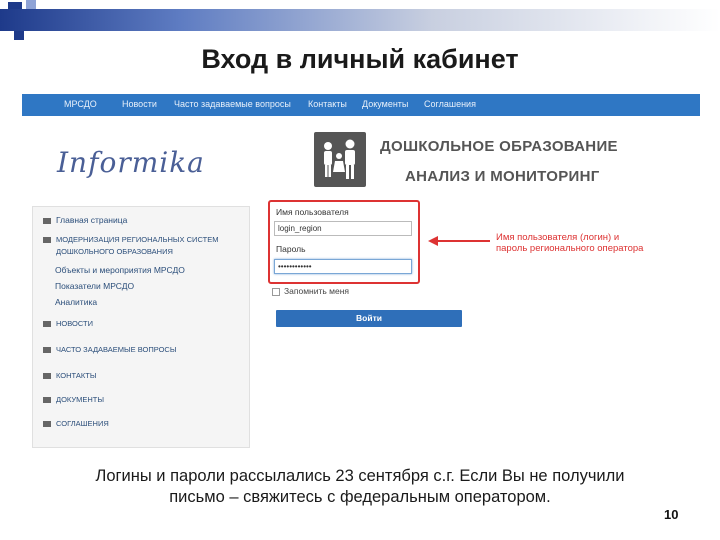 This screenshot has width=720, height=540. I want to click on annotation-arrow-line, so click(460, 241).